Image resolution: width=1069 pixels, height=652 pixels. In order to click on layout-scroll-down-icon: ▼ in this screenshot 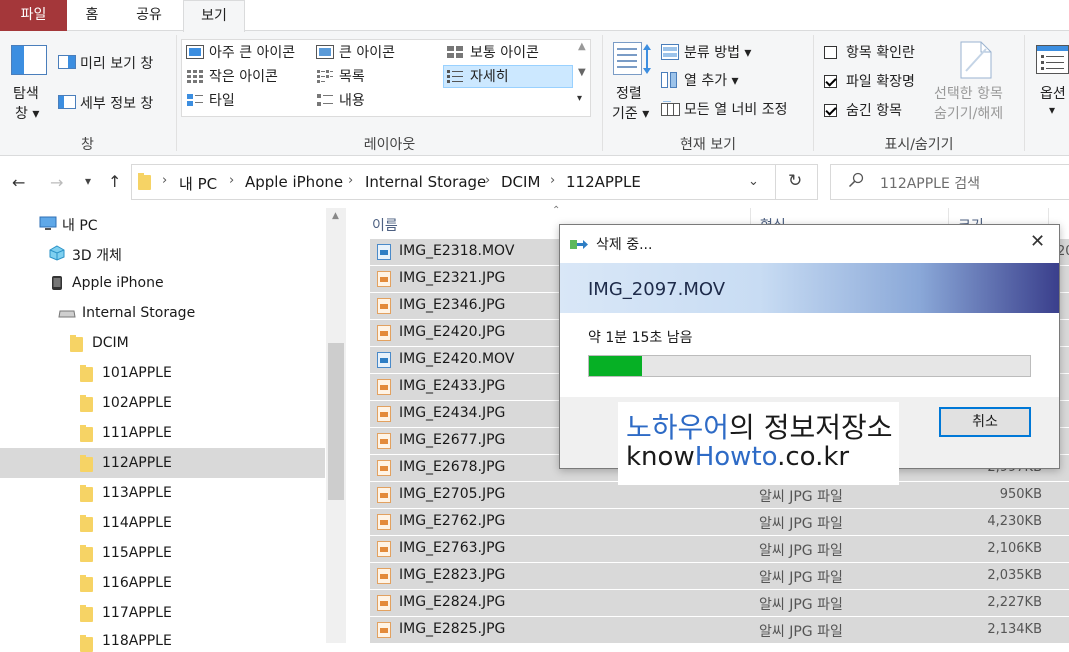, I will do `click(582, 72)`.